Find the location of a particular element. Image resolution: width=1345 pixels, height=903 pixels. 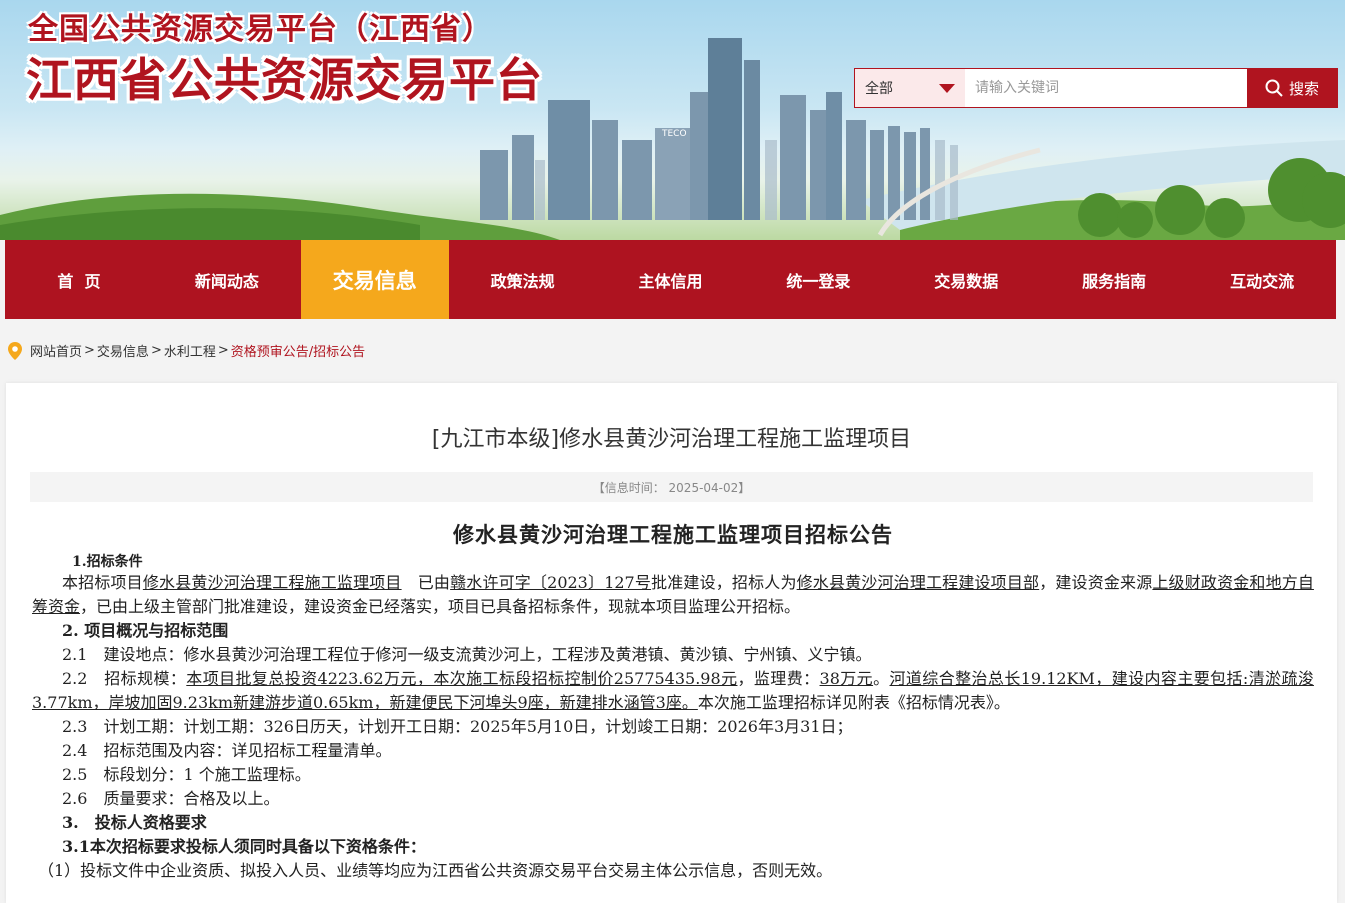

nav-item-home: 首 页 is located at coordinates (79, 279).